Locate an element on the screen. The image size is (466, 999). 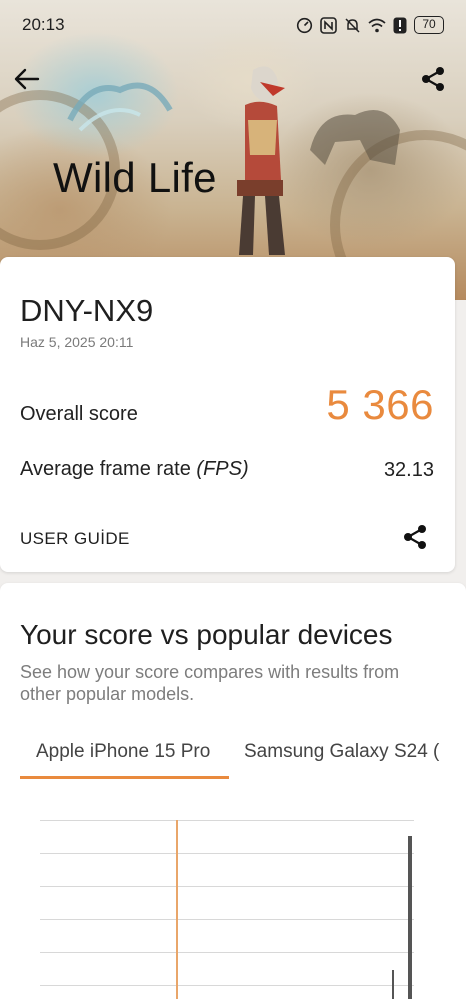
top-nav is located at coordinates (233, 80).